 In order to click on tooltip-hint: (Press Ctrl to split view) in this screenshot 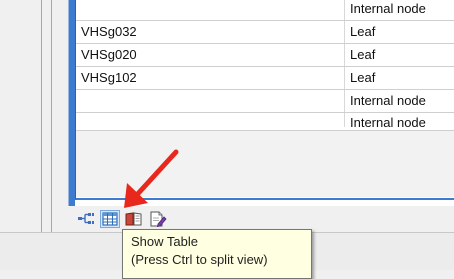, I will do `click(199, 259)`.